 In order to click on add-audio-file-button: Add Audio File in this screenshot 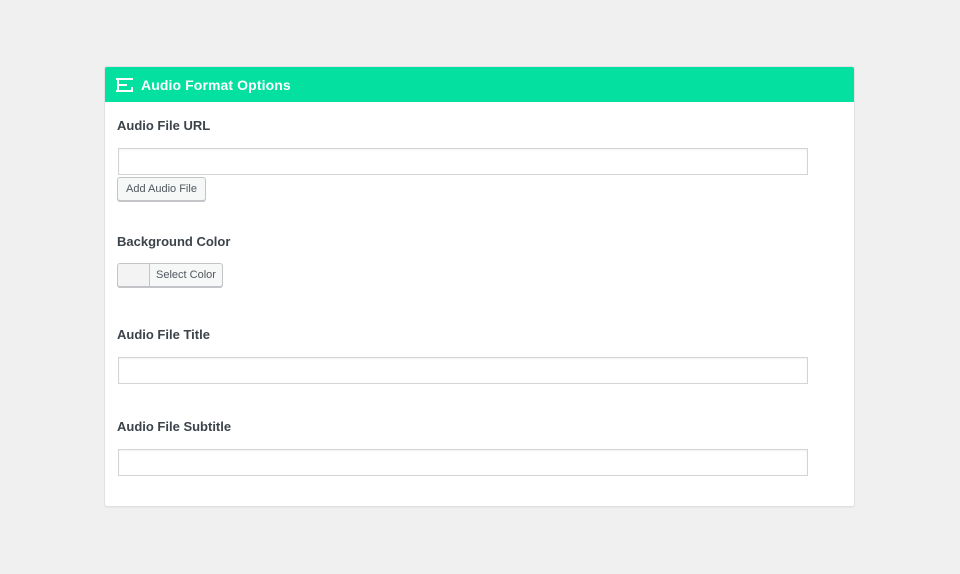, I will do `click(161, 189)`.